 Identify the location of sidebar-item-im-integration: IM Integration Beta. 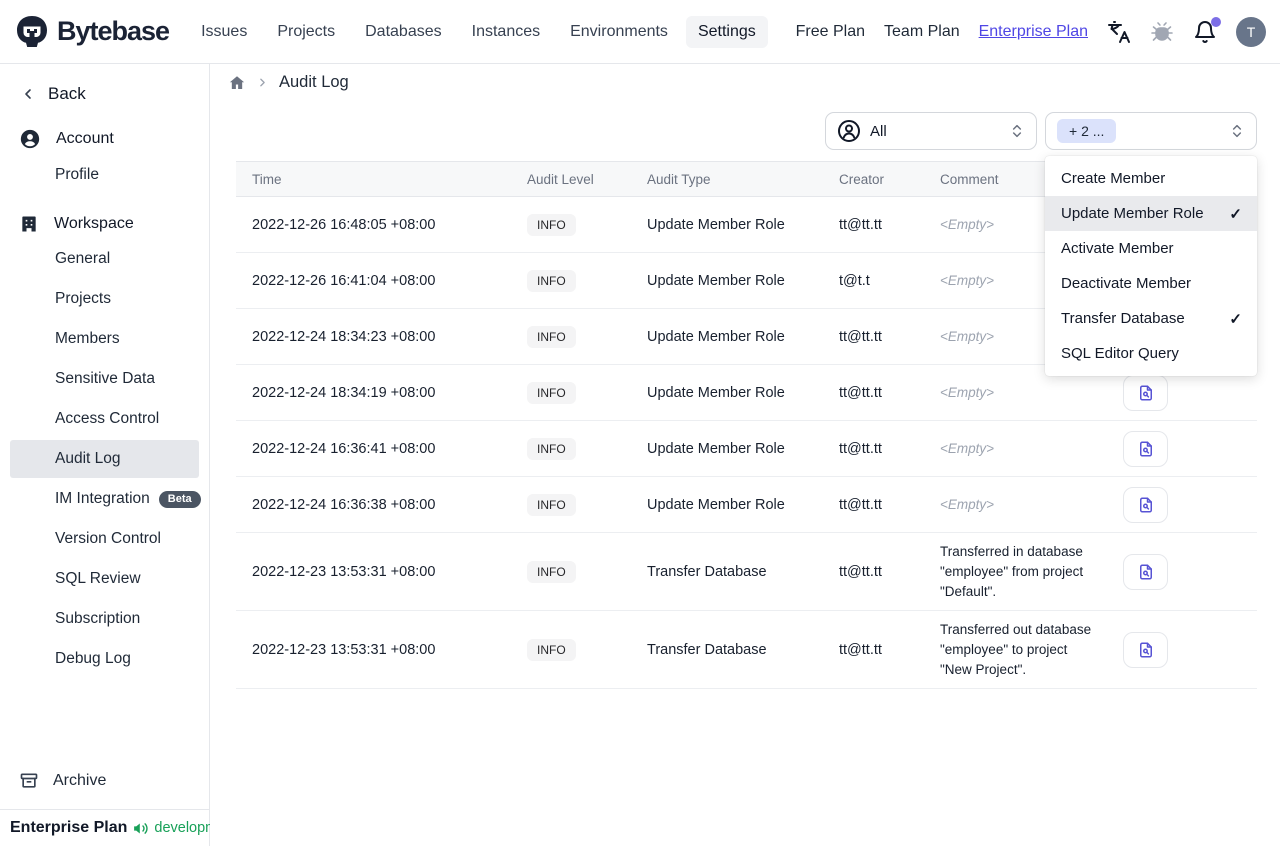
(105, 499).